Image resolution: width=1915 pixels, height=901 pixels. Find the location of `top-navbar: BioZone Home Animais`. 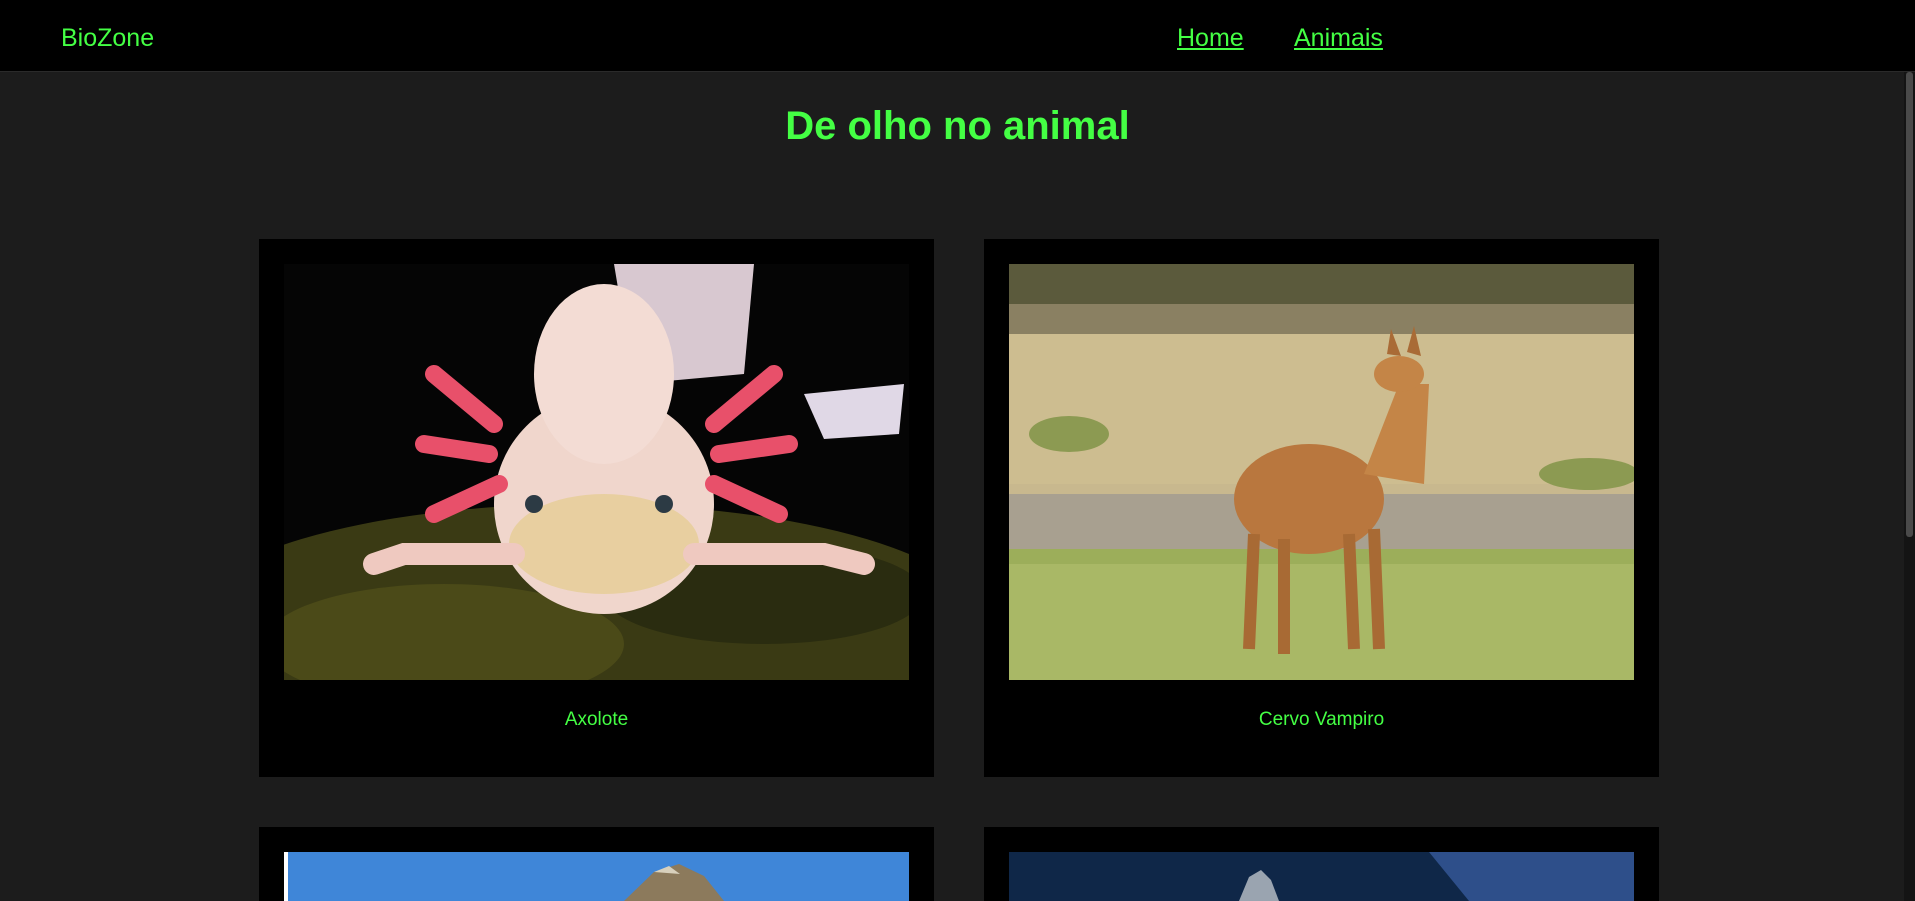

top-navbar: BioZone Home Animais is located at coordinates (957, 36).